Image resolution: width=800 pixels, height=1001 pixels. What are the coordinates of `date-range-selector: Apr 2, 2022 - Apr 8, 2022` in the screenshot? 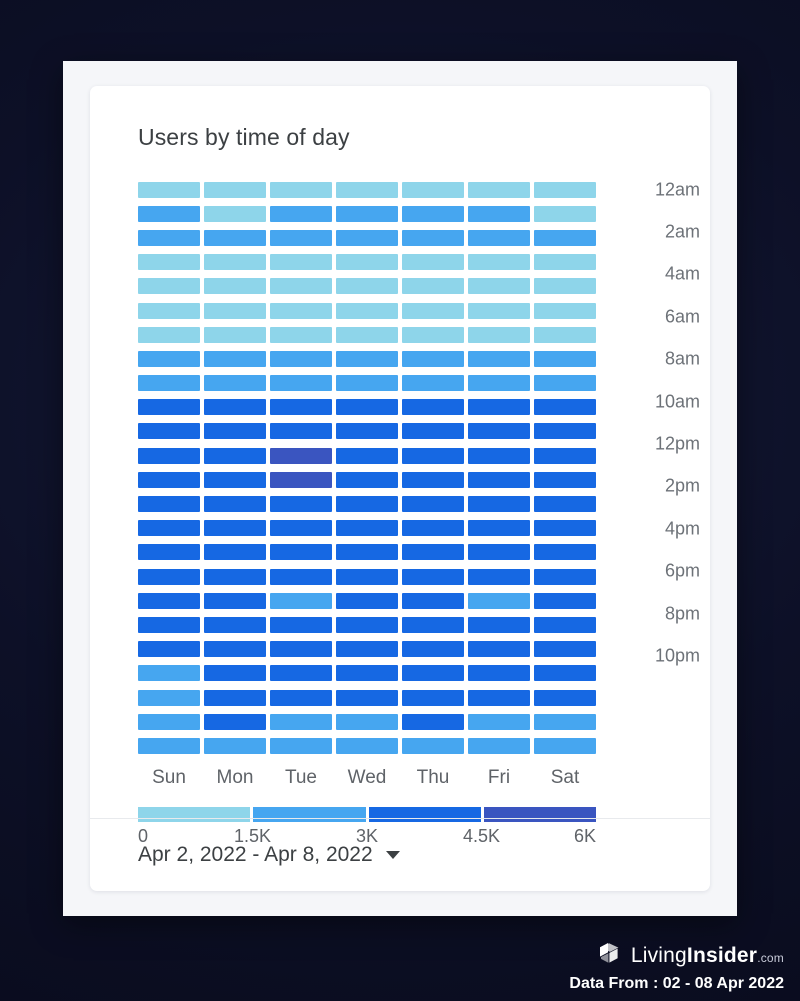 It's located at (269, 855).